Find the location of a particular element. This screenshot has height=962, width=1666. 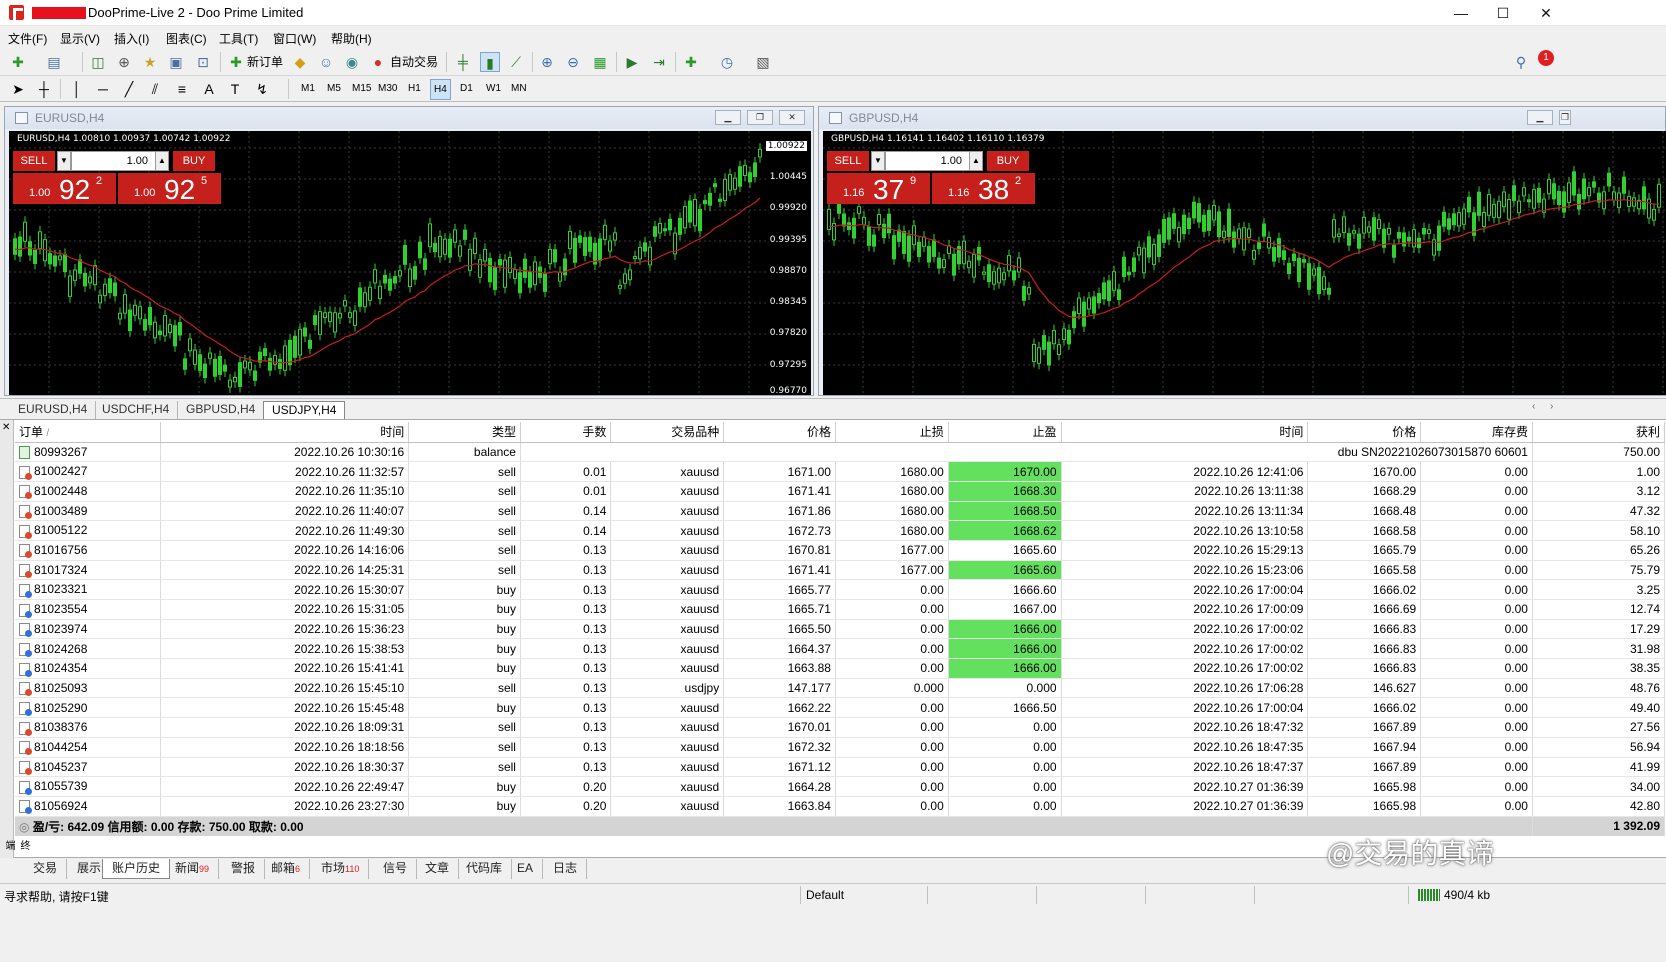

terminal-tab: EA is located at coordinates (526, 869).